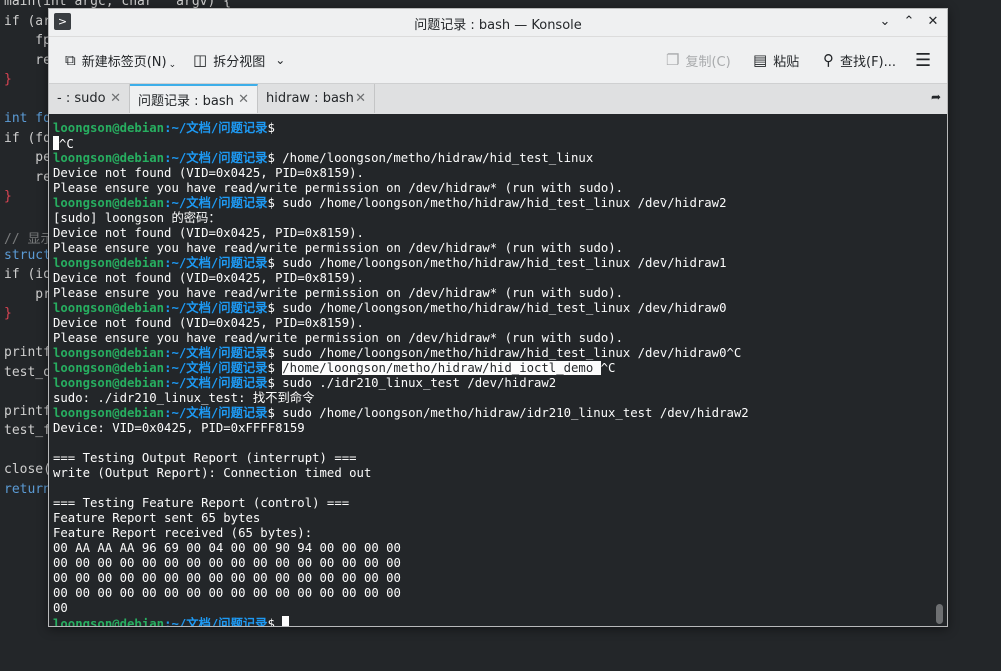 Image resolution: width=1001 pixels, height=671 pixels. What do you see at coordinates (27, 157) in the screenshot?
I see `code-line: pe` at bounding box center [27, 157].